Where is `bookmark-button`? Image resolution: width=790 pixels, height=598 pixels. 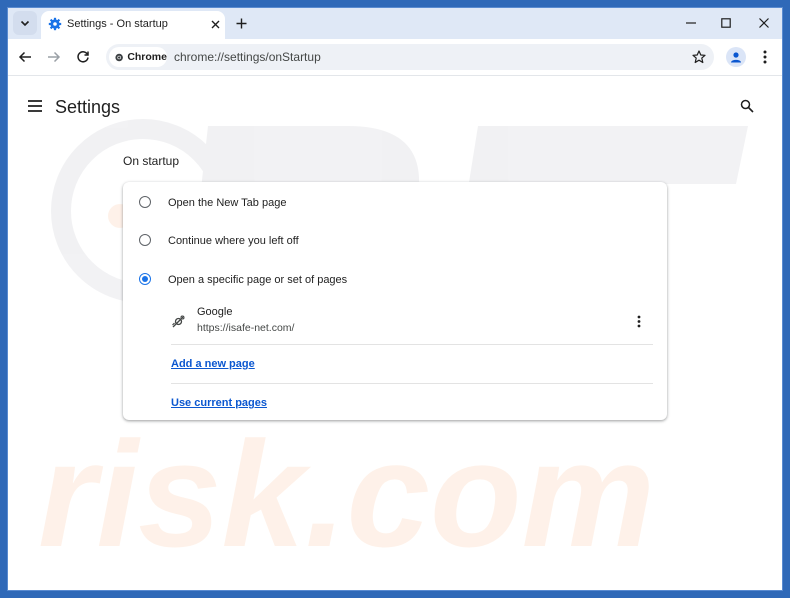 bookmark-button is located at coordinates (699, 57).